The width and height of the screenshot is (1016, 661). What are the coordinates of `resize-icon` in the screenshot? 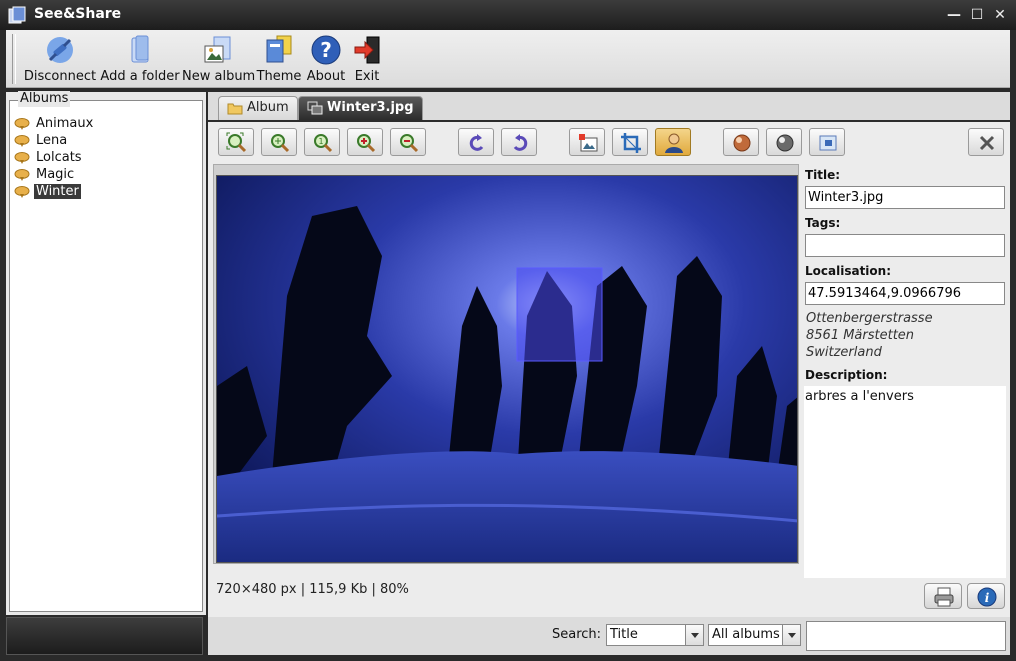 It's located at (828, 143).